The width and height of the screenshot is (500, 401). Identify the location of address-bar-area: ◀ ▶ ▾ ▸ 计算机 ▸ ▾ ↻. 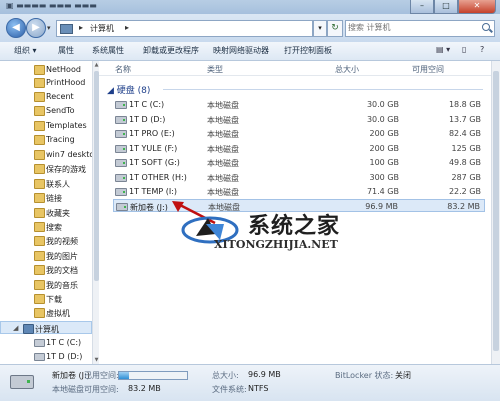
(250, 28).